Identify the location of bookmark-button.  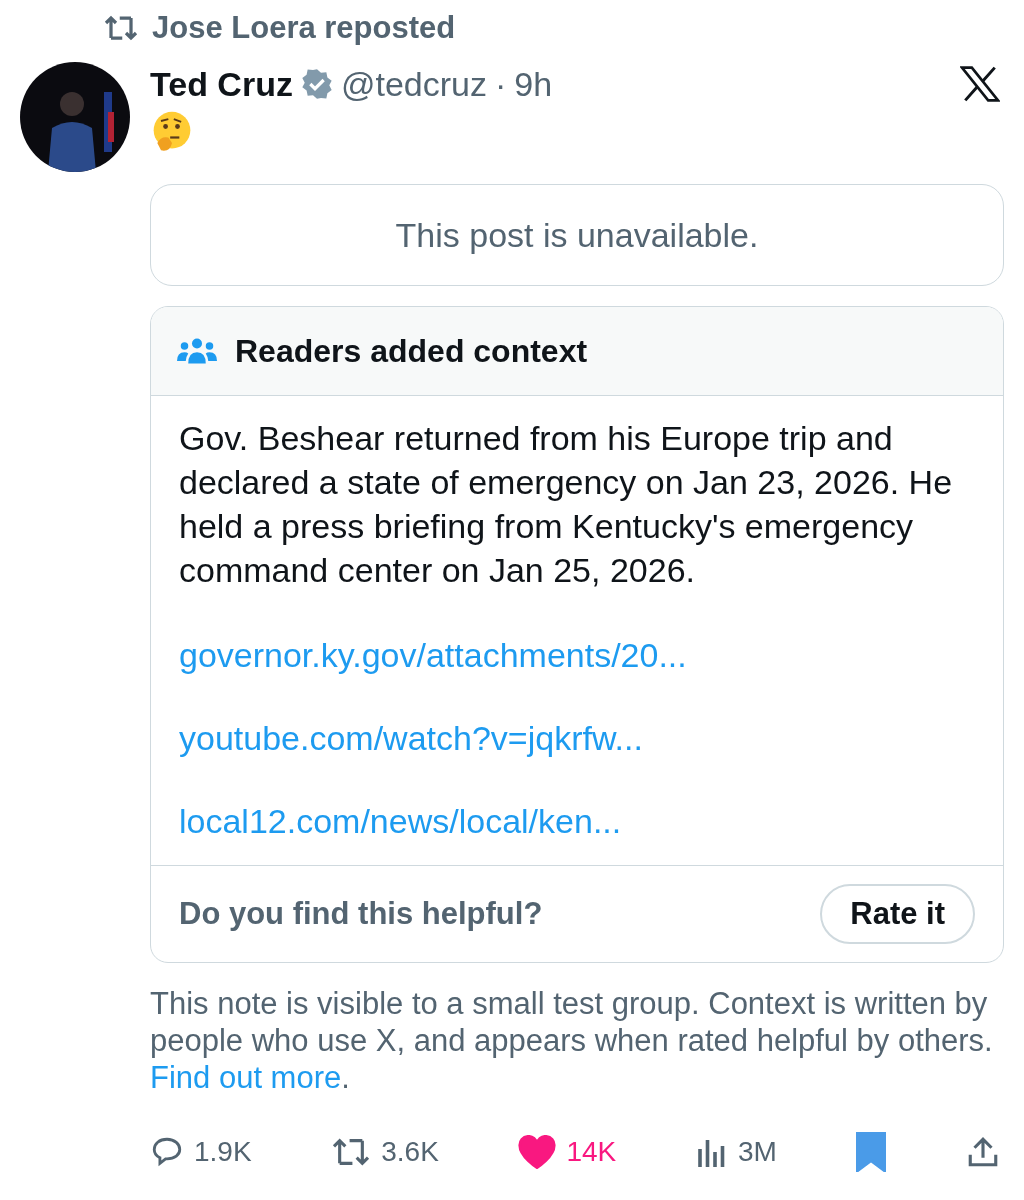
(871, 1152).